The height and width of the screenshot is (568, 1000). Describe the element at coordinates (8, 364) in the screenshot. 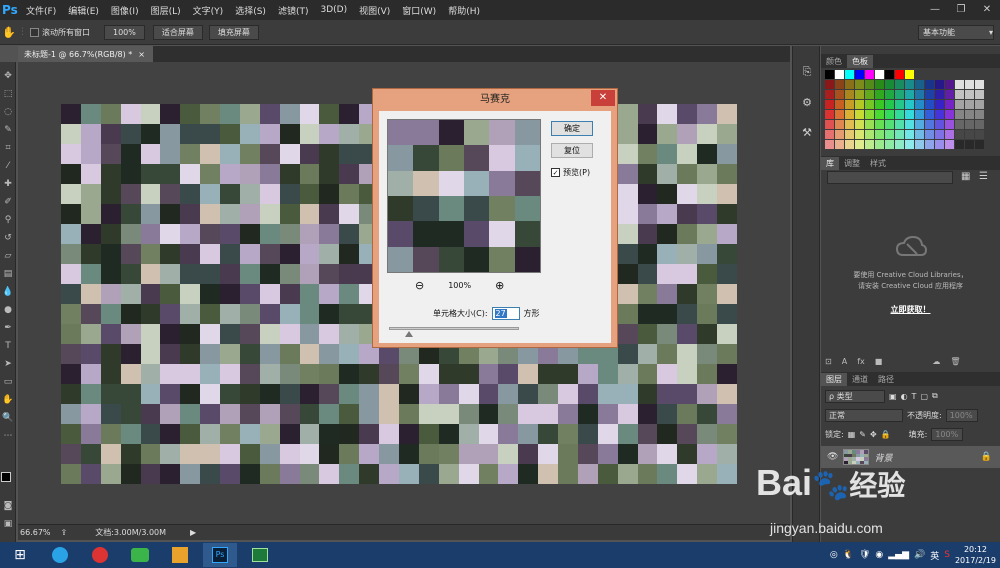

I see `path-select-icon: ➤` at that location.